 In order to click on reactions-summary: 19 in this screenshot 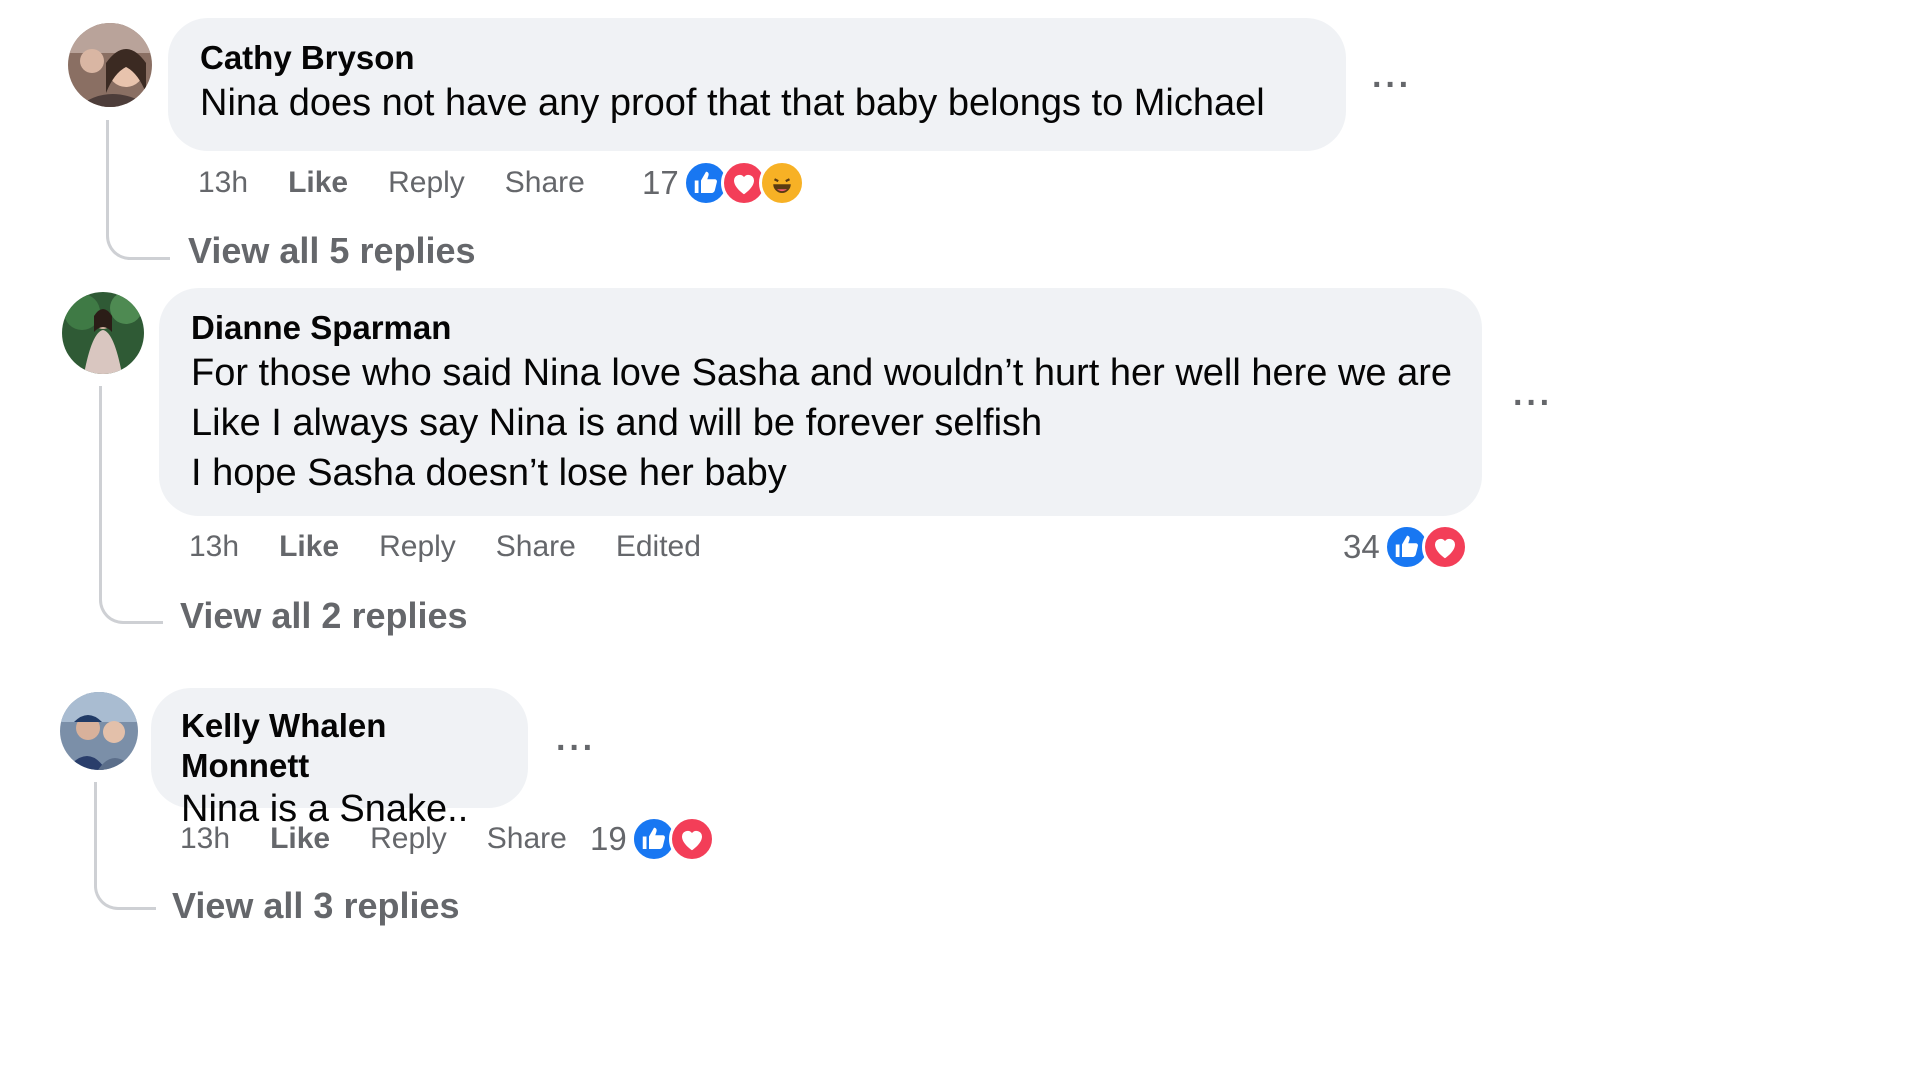, I will do `click(652, 839)`.